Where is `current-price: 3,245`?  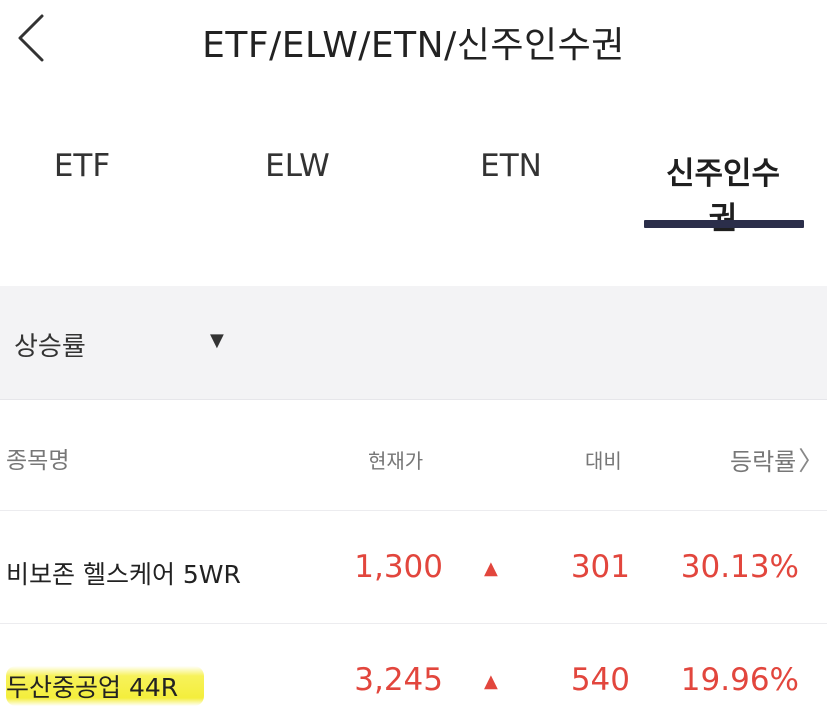 current-price: 3,245 is located at coordinates (398, 680).